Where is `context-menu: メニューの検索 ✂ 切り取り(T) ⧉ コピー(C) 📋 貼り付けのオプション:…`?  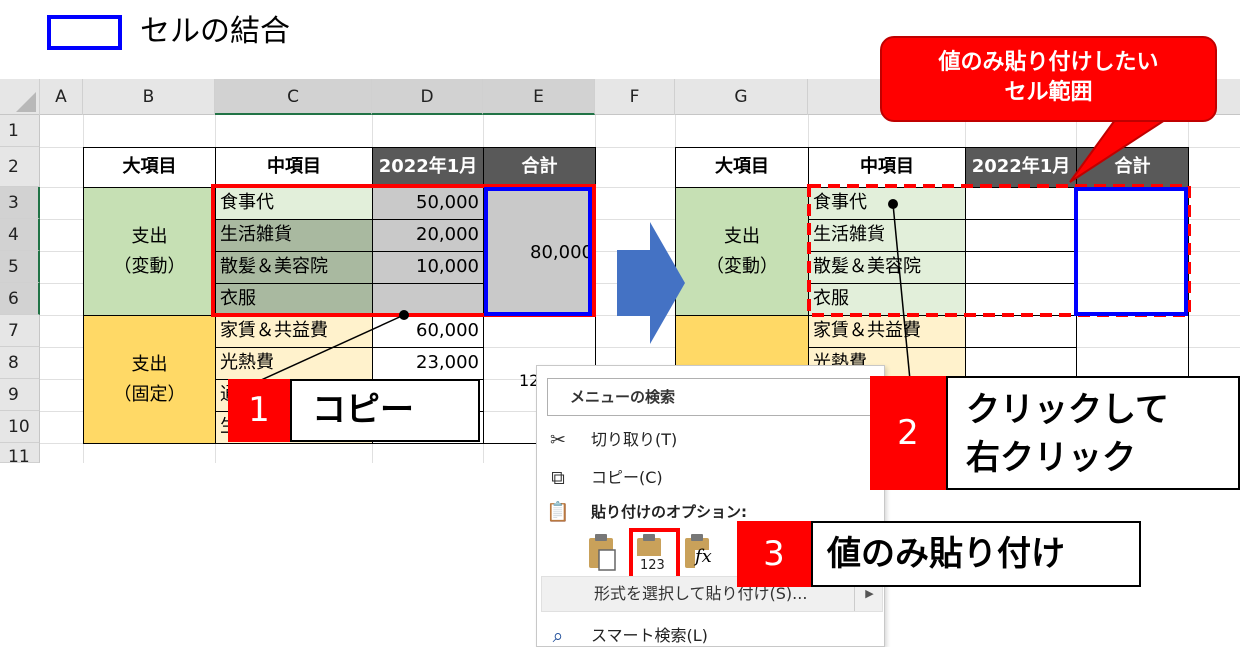
context-menu: メニューの検索 ✂ 切り取り(T) ⧉ コピー(C) 📋 貼り付けのオプション:… is located at coordinates (710, 506).